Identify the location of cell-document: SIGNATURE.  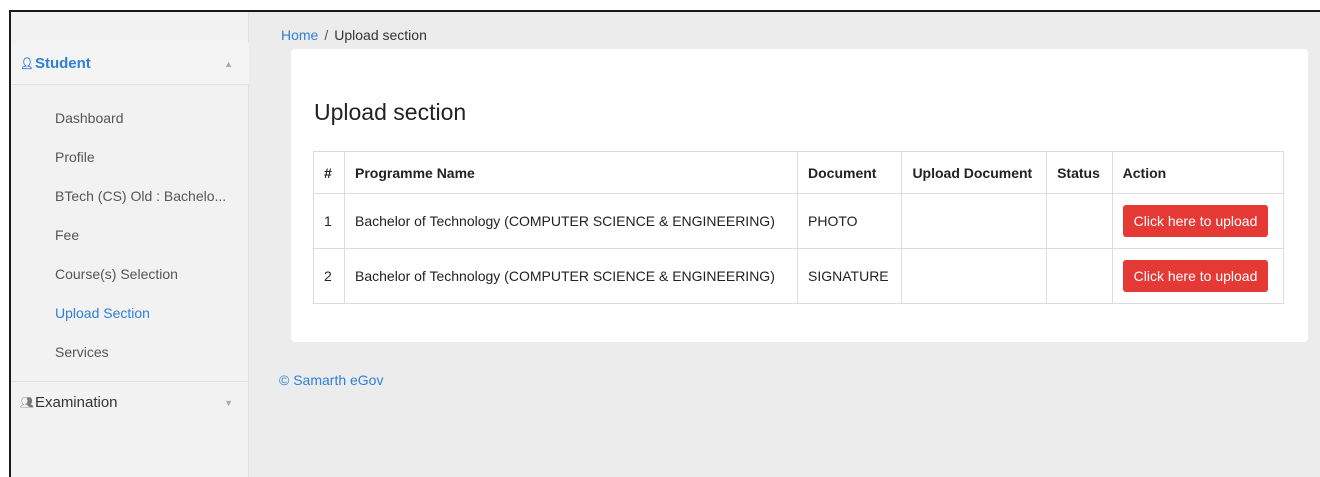
(849, 276).